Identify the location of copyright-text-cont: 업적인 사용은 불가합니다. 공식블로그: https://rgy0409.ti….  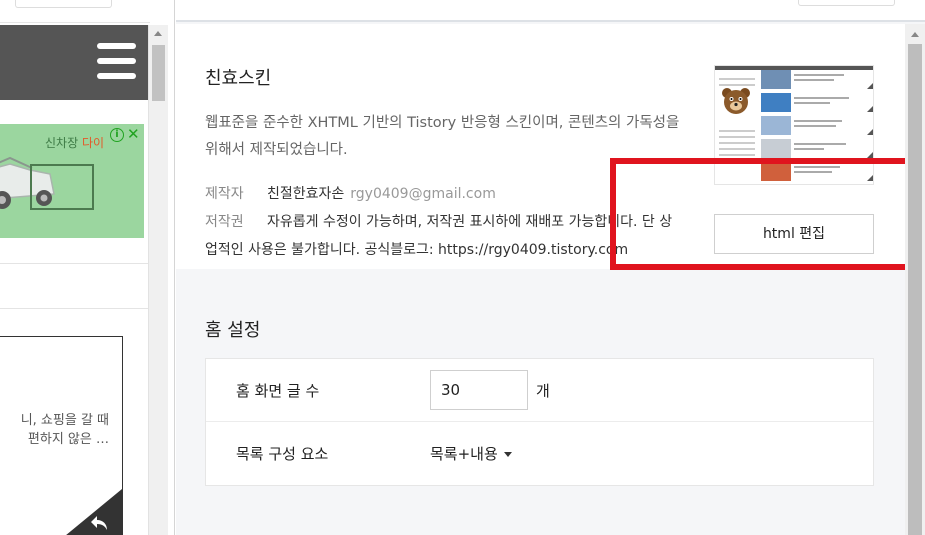
(417, 250).